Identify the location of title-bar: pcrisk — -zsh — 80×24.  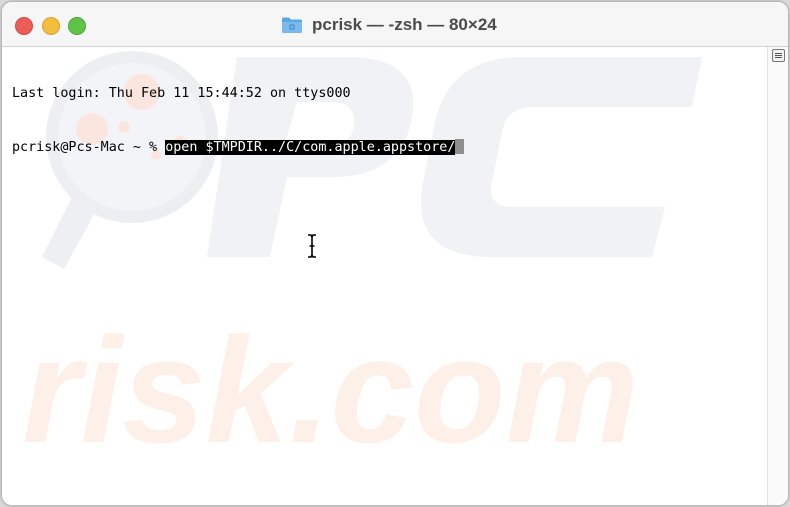
(395, 24).